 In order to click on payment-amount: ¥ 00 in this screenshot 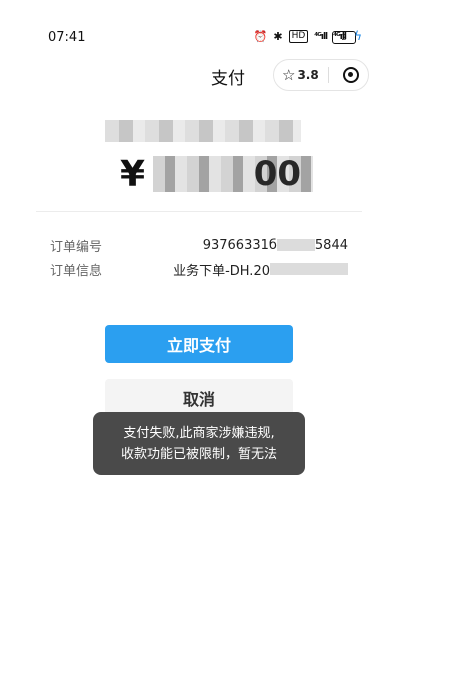, I will do `click(217, 174)`.